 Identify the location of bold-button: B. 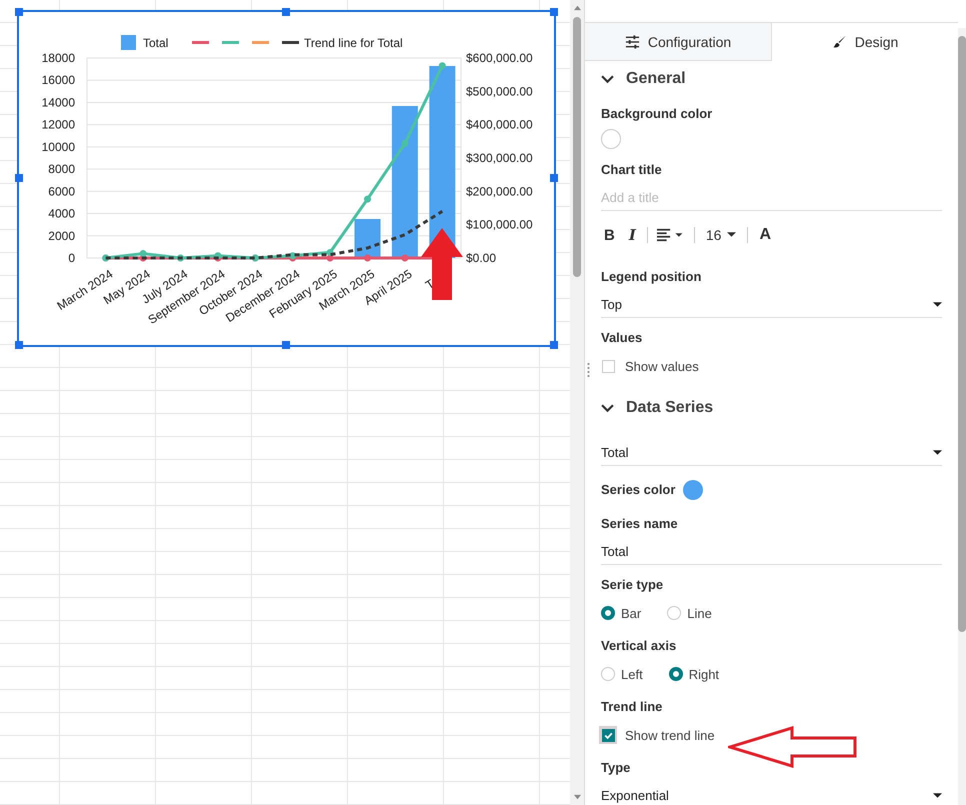
(609, 235).